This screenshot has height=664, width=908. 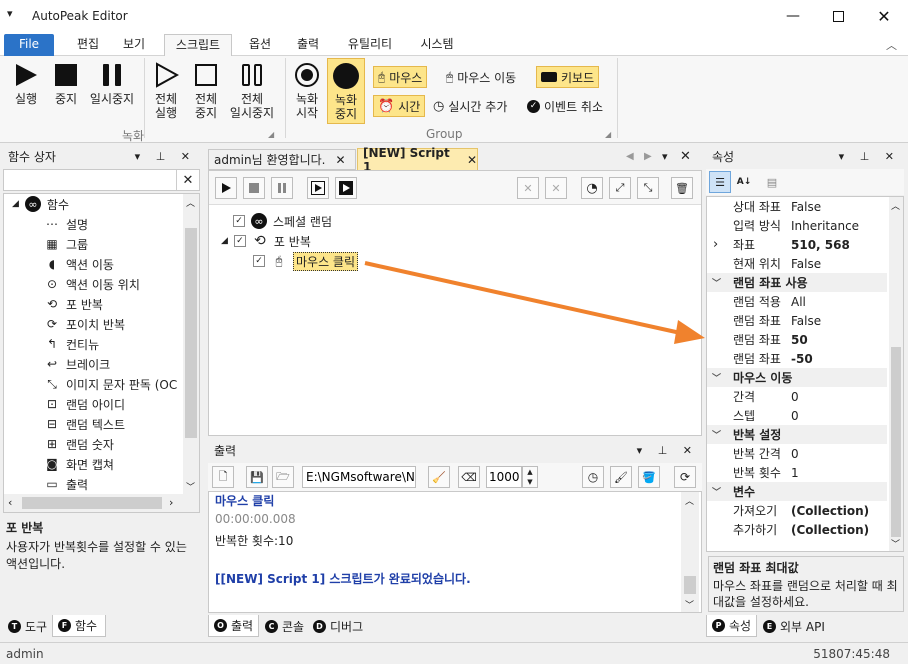 What do you see at coordinates (338, 626) in the screenshot?
I see `tab-debug: D 디버그` at bounding box center [338, 626].